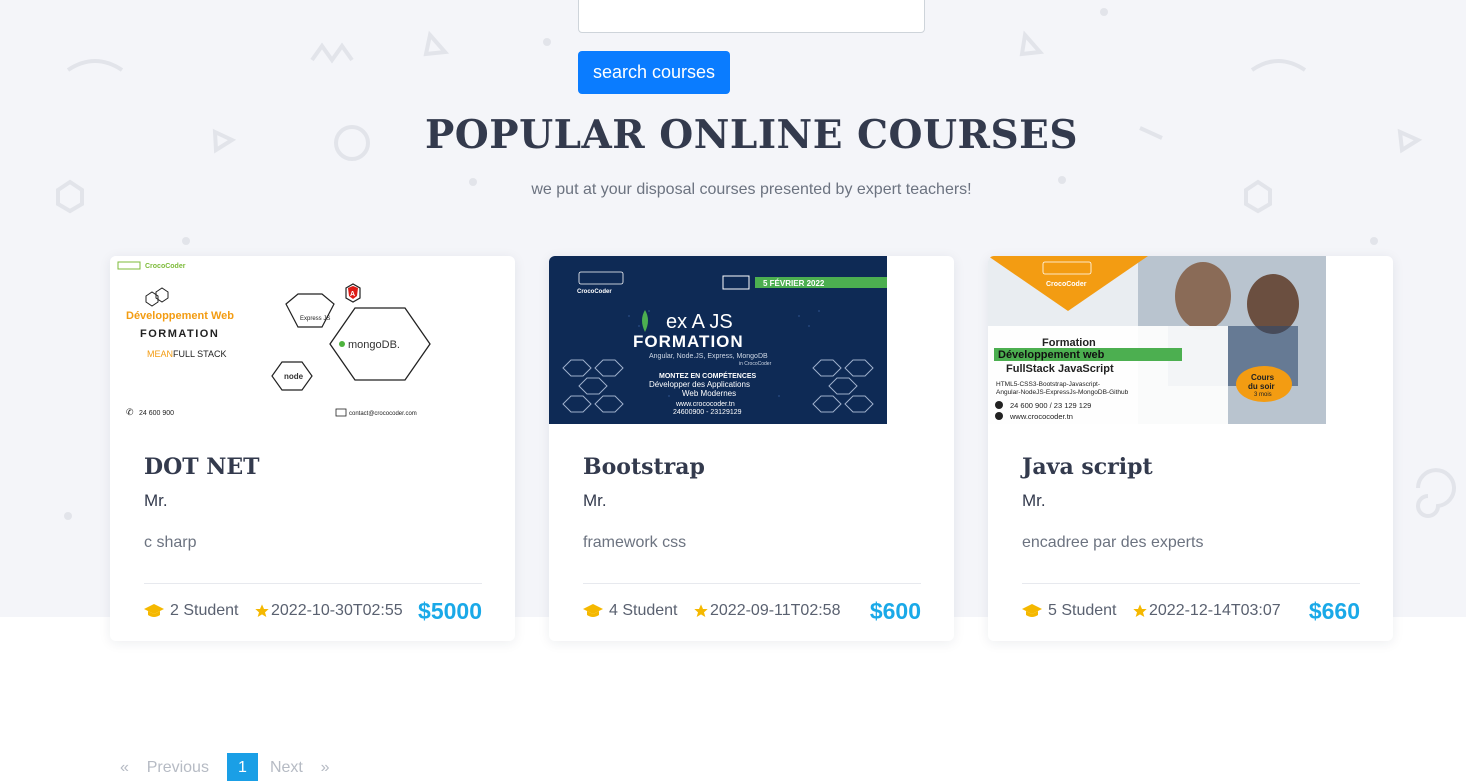  I want to click on course-price: $660, so click(1334, 611).